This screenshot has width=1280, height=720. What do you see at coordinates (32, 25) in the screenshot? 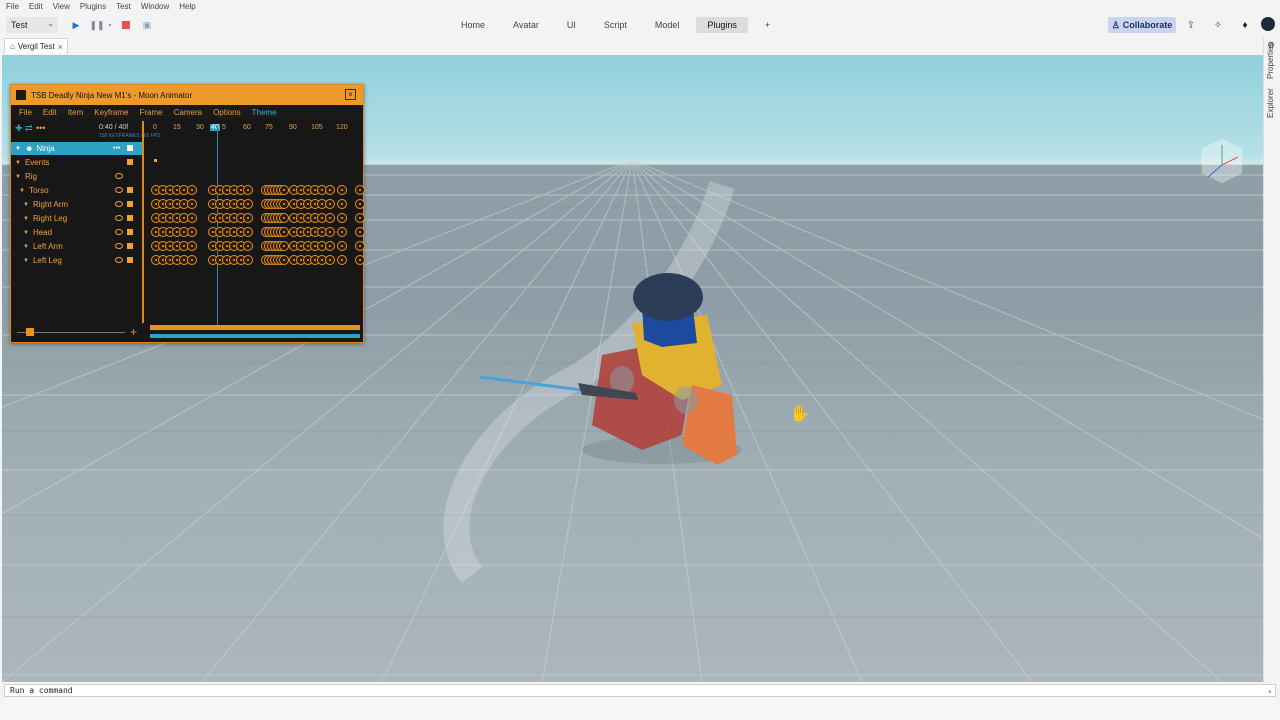
I see `mode-select: Test ⌄` at bounding box center [32, 25].